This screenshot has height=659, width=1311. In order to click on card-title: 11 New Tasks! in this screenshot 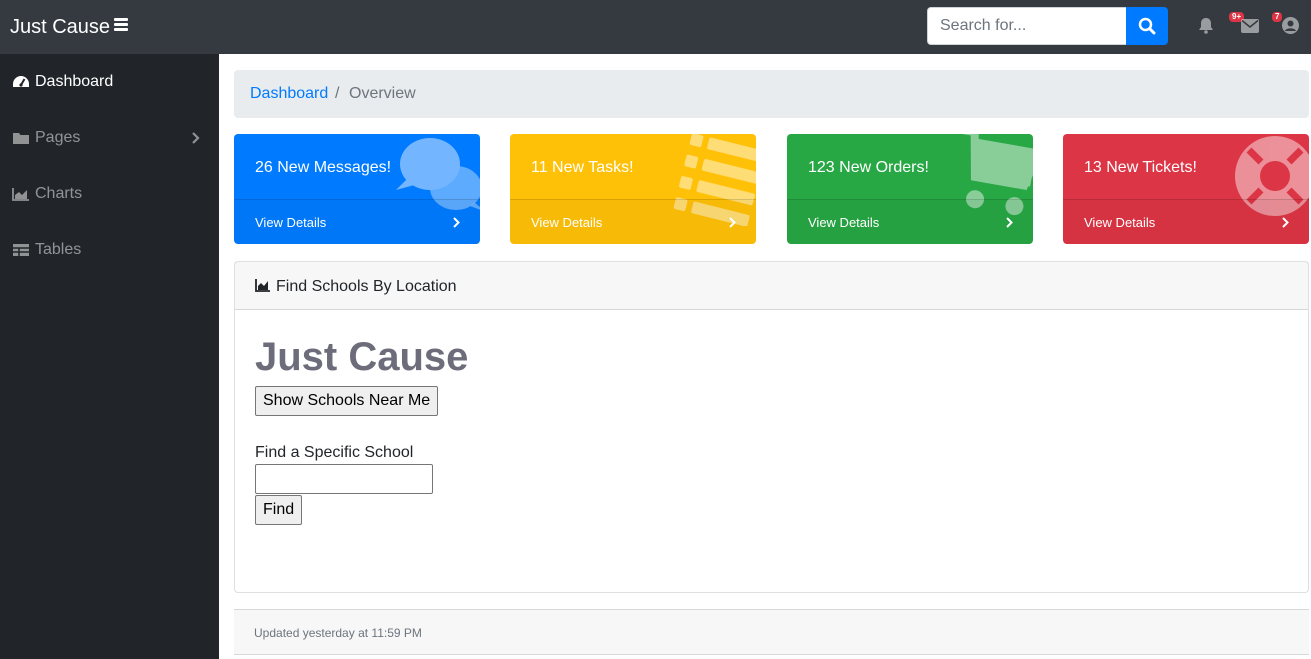, I will do `click(582, 167)`.